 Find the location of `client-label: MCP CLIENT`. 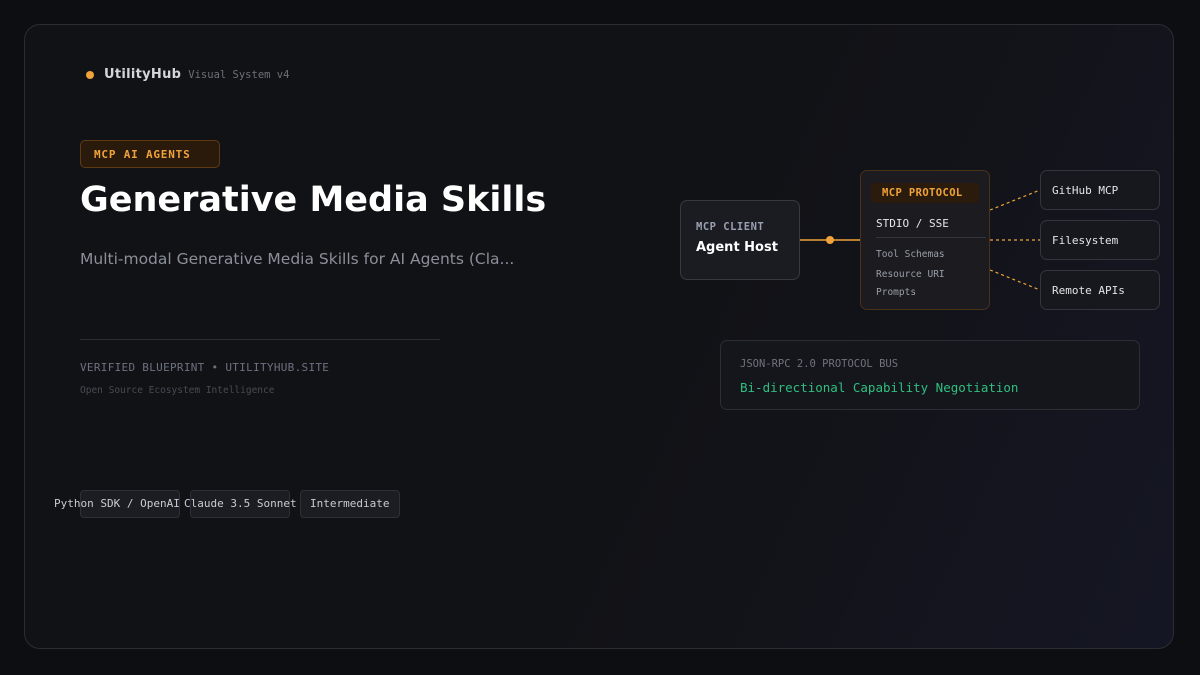

client-label: MCP CLIENT is located at coordinates (730, 227).